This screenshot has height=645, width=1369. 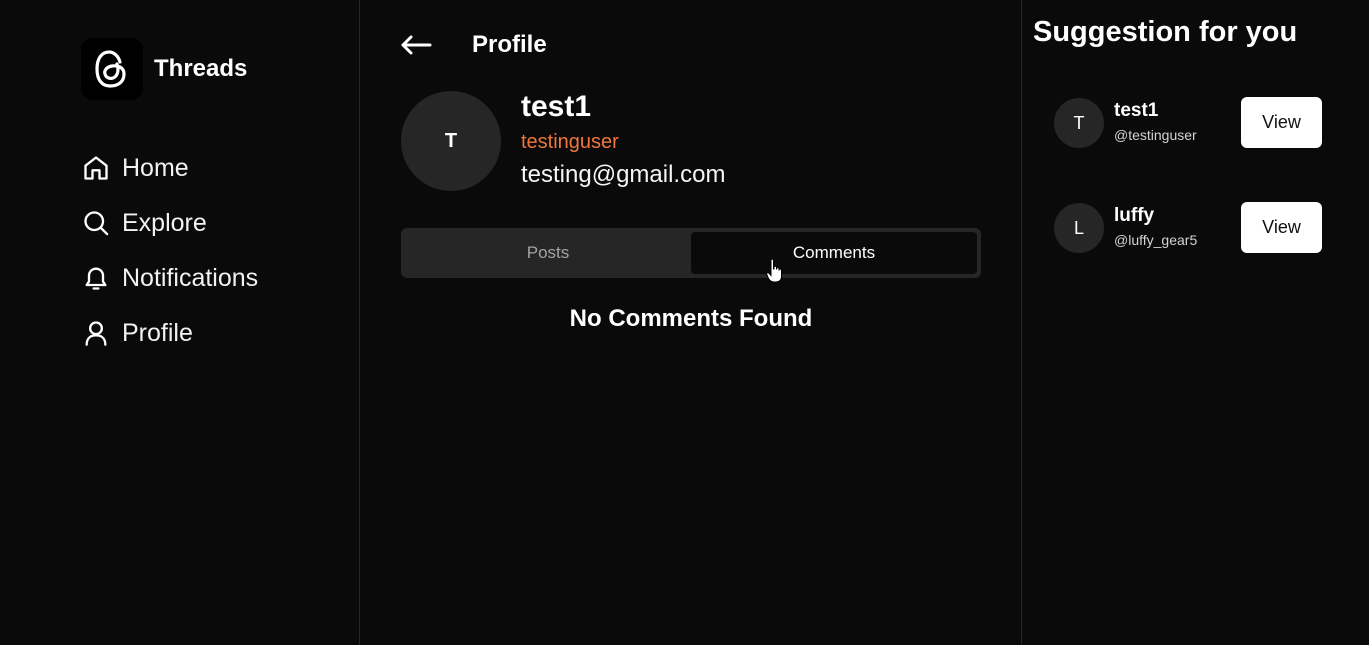 What do you see at coordinates (691, 318) in the screenshot?
I see `empty-comments-message: No Comments Found` at bounding box center [691, 318].